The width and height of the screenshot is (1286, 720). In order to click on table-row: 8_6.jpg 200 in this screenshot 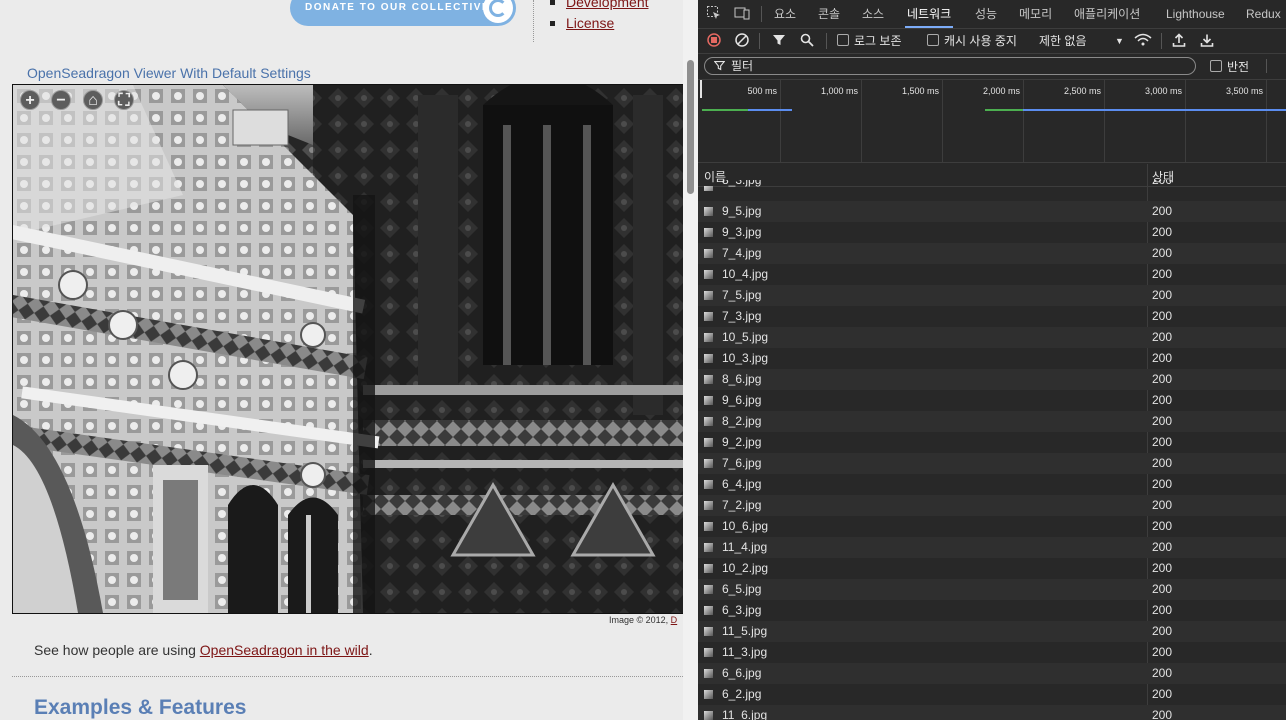, I will do `click(992, 379)`.